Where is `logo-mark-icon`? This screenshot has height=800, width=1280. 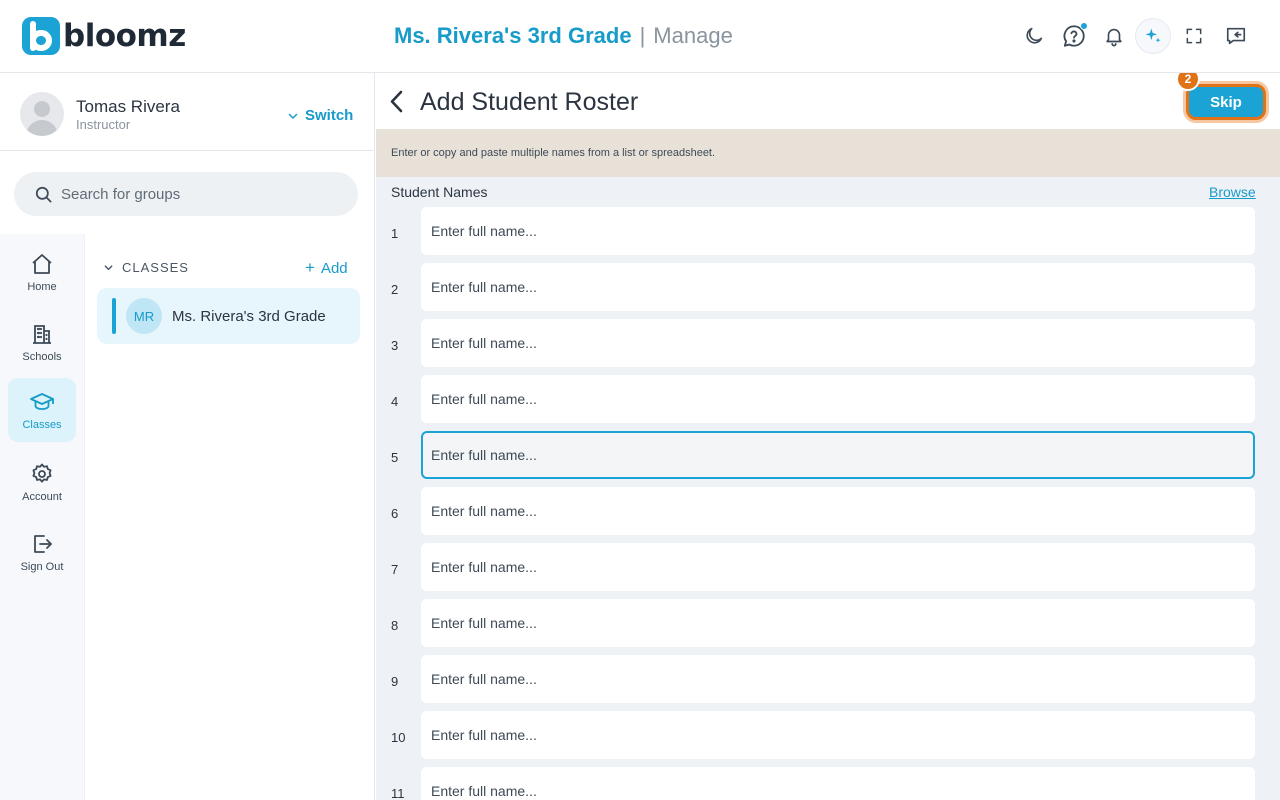 logo-mark-icon is located at coordinates (41, 36).